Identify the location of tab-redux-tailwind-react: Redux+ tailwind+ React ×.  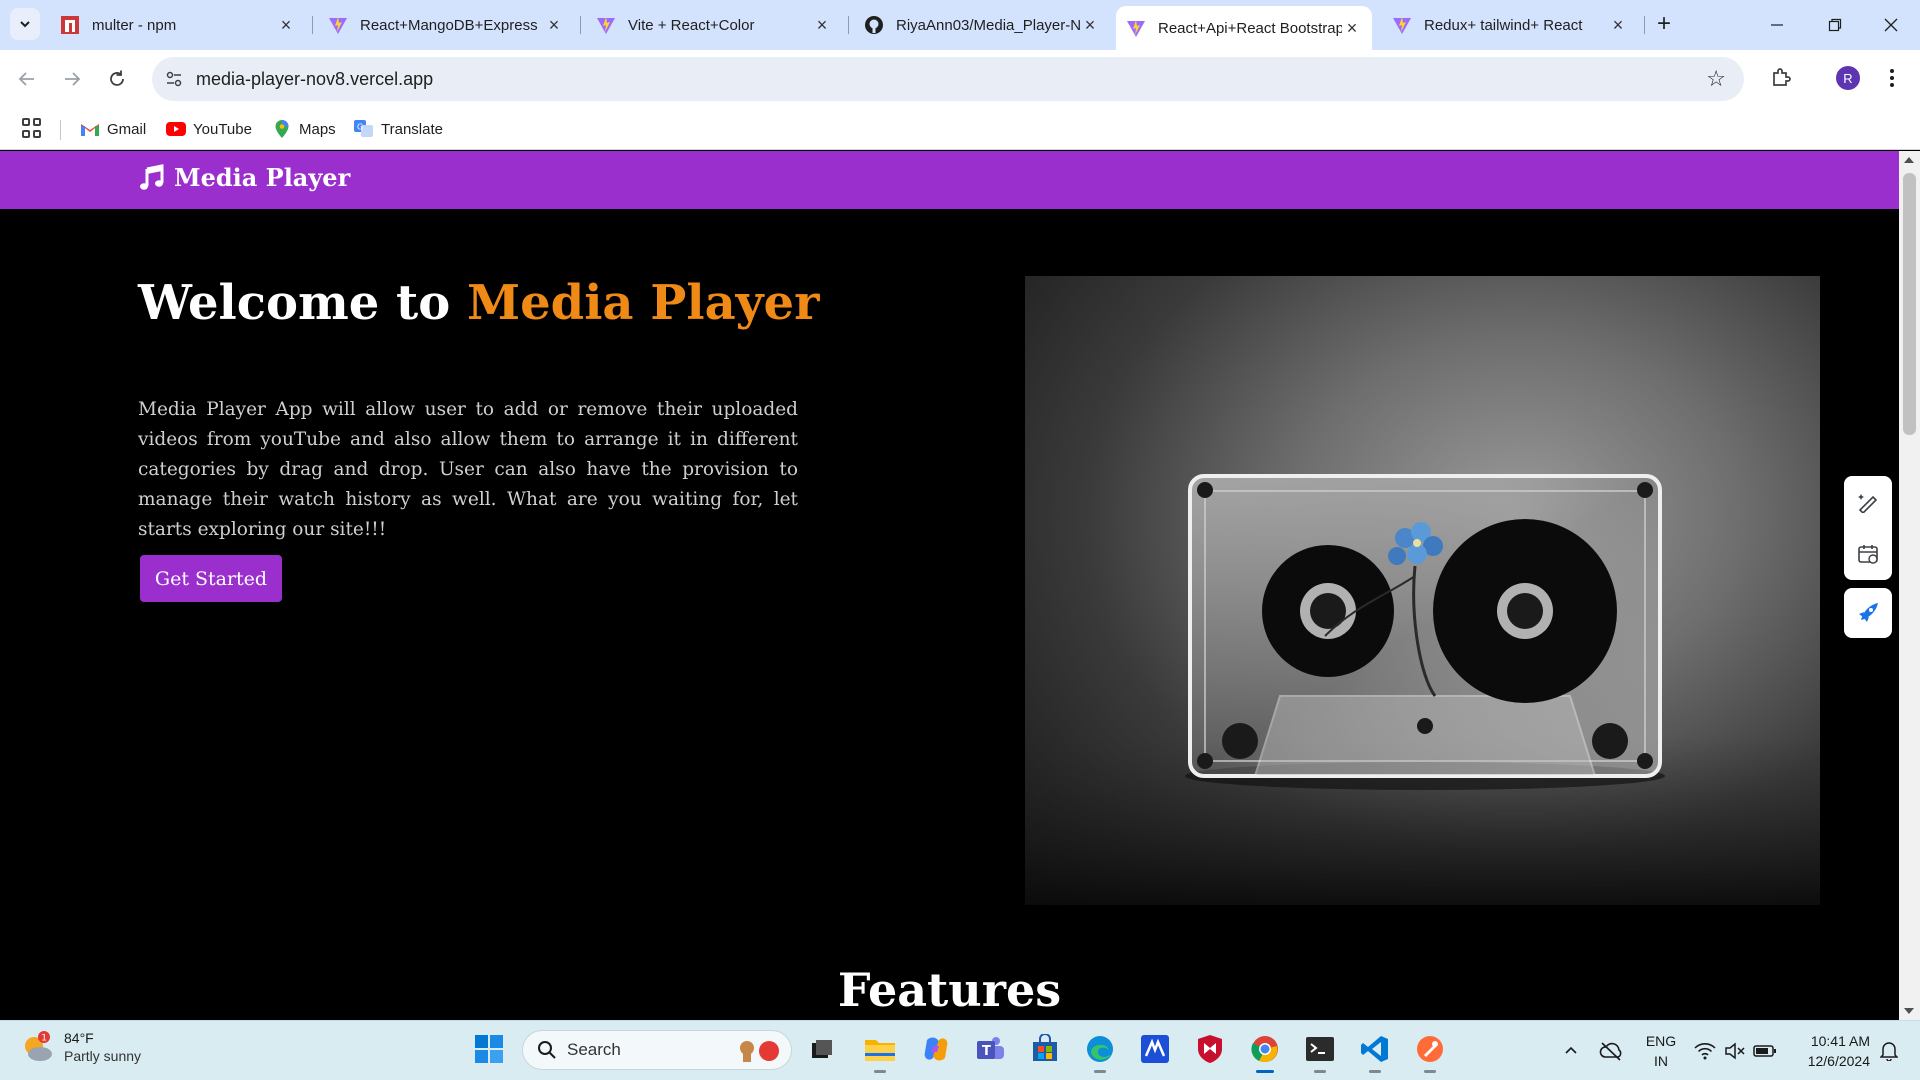
(1510, 25).